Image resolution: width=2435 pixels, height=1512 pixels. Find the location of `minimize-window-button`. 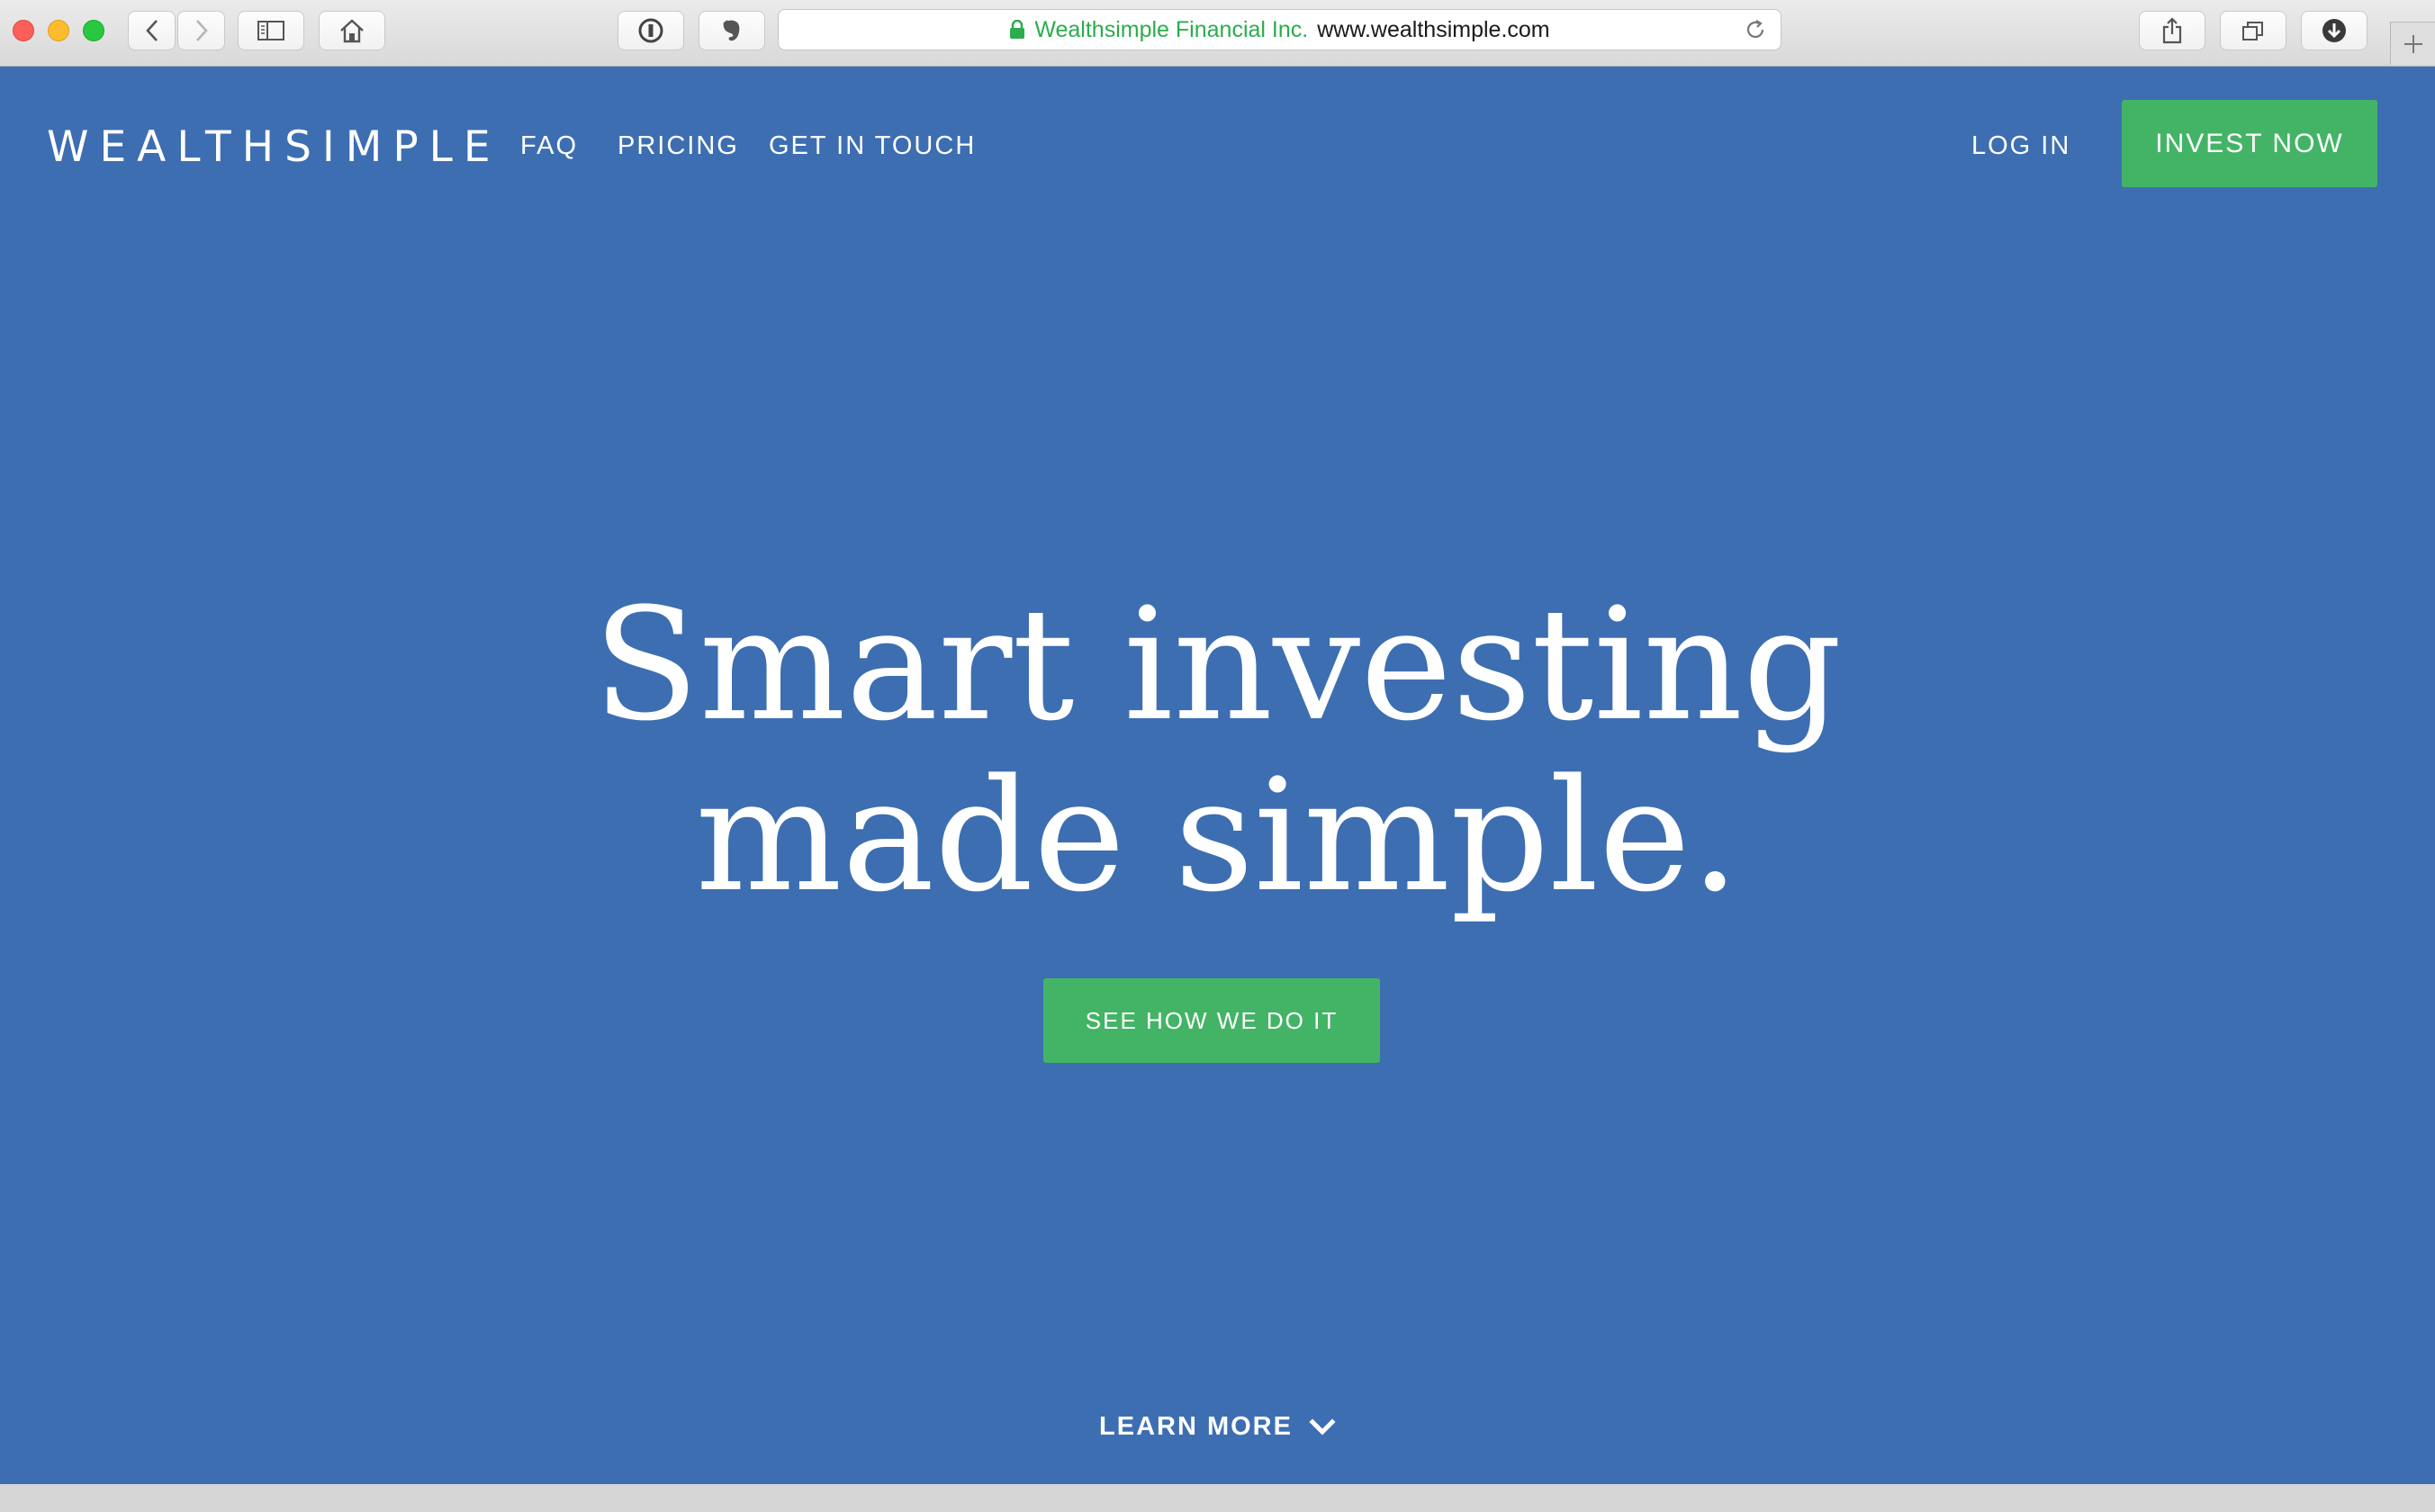

minimize-window-button is located at coordinates (58, 31).